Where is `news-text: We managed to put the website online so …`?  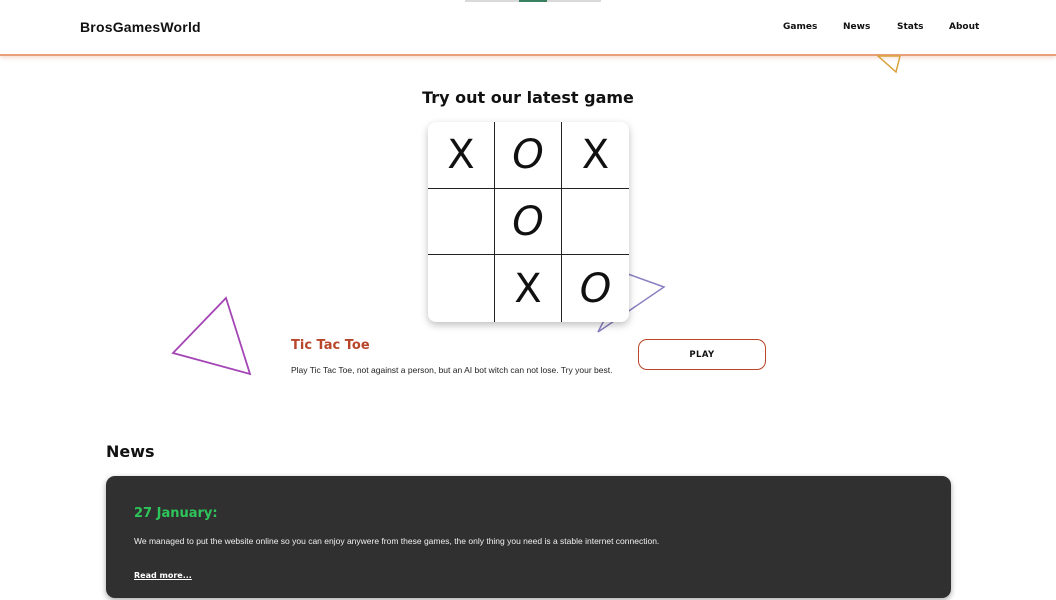 news-text: We managed to put the website online so … is located at coordinates (397, 541).